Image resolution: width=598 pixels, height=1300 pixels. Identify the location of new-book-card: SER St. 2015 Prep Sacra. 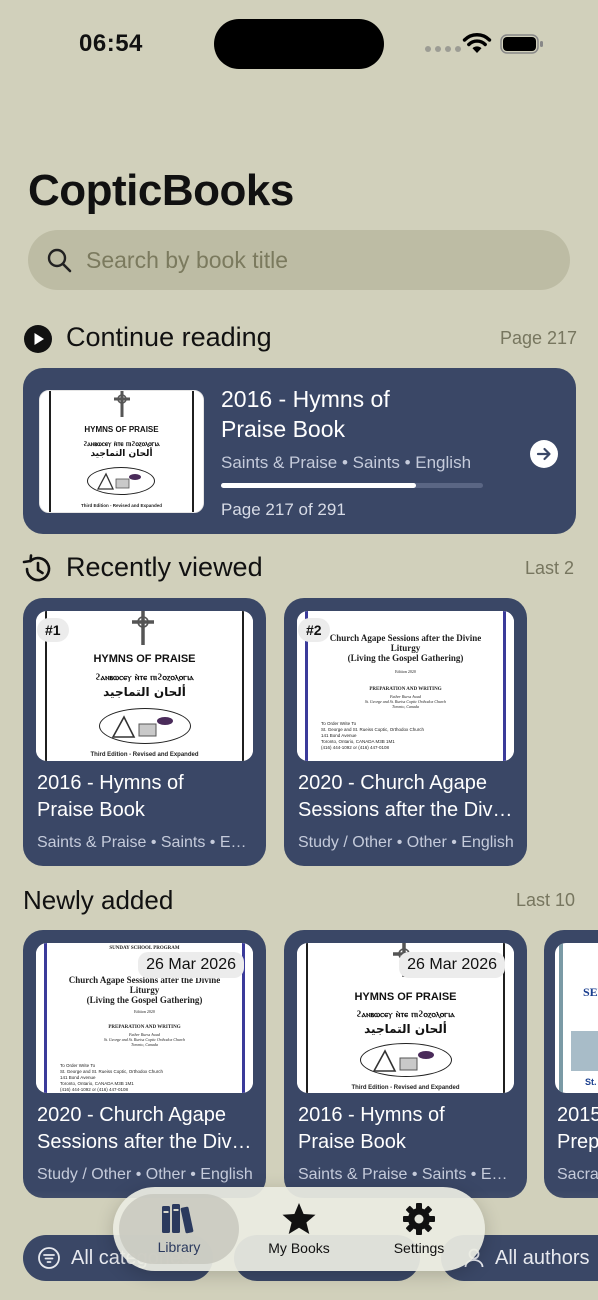
(571, 1064).